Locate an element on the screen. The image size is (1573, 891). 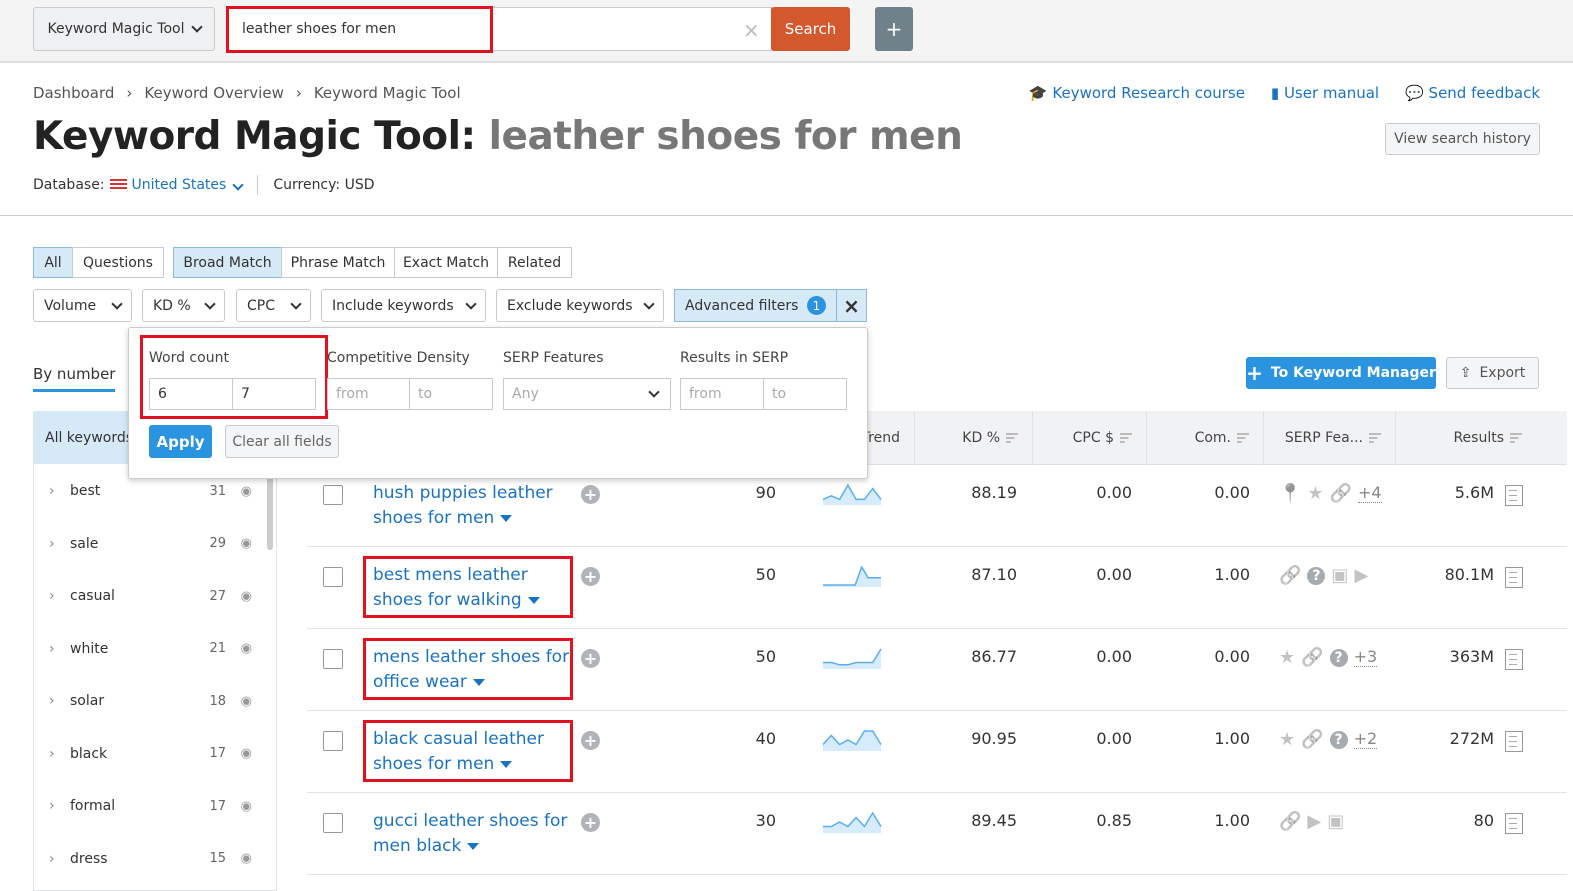
keyword-link: hush puppies leather shoes for men is located at coordinates (473, 506).